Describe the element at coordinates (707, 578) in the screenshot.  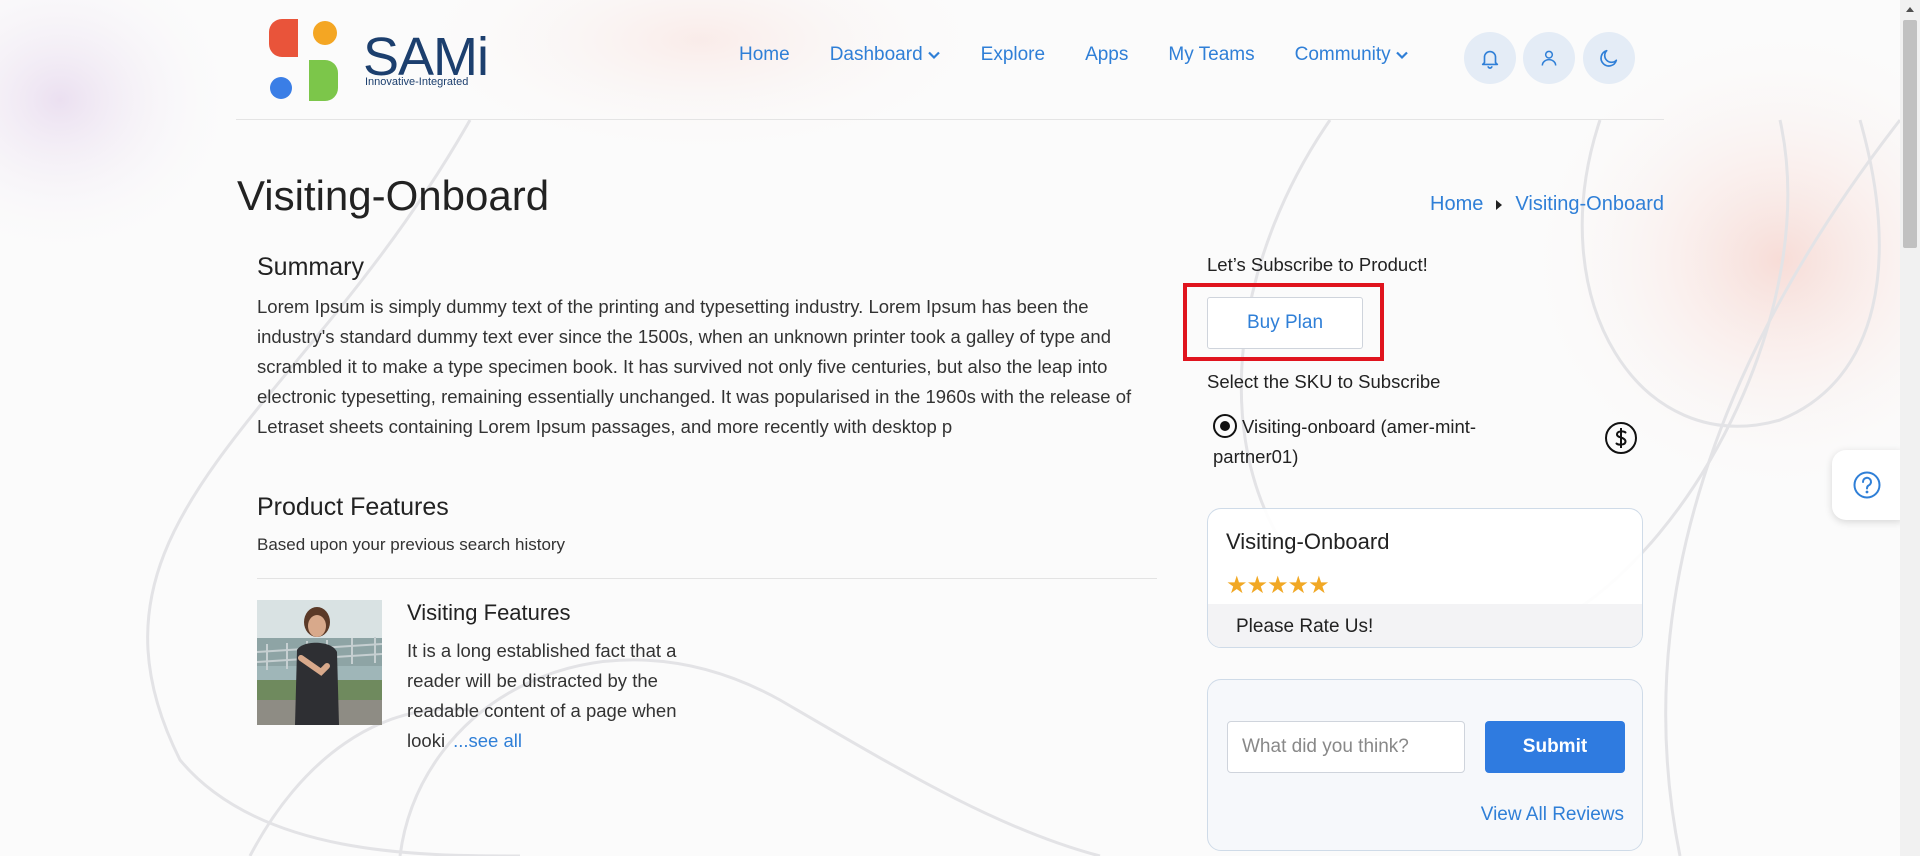
I see `features-divider` at that location.